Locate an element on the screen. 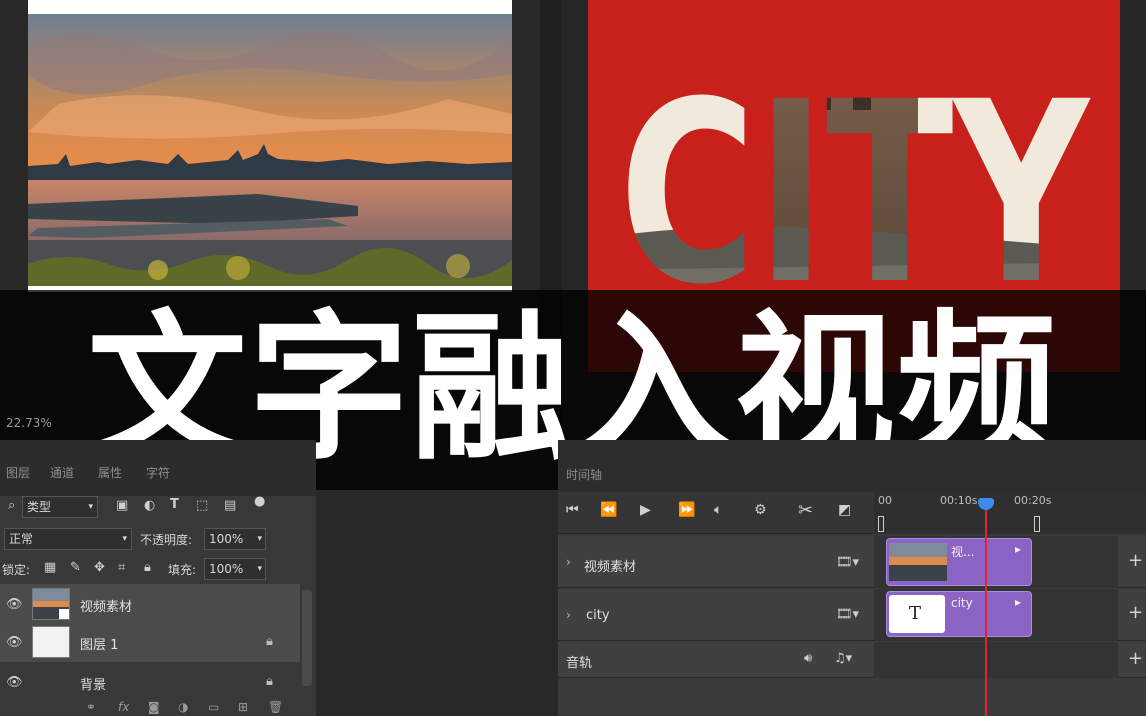  ruler-mid: 00:10s is located at coordinates (959, 500).